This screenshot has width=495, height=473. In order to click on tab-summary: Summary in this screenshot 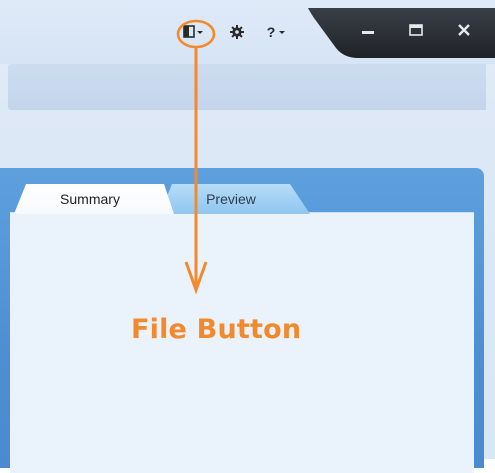, I will do `click(94, 199)`.